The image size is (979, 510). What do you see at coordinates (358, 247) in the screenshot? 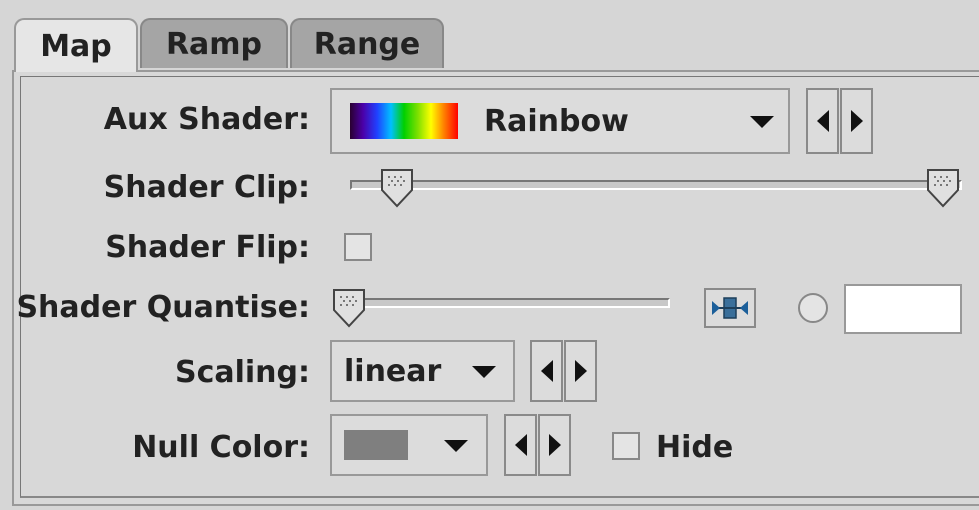
I see `shader-flip-checkbox` at bounding box center [358, 247].